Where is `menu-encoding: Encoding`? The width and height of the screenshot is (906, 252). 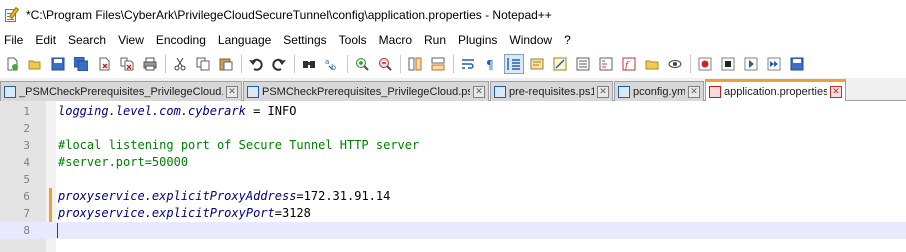
menu-encoding: Encoding is located at coordinates (181, 40).